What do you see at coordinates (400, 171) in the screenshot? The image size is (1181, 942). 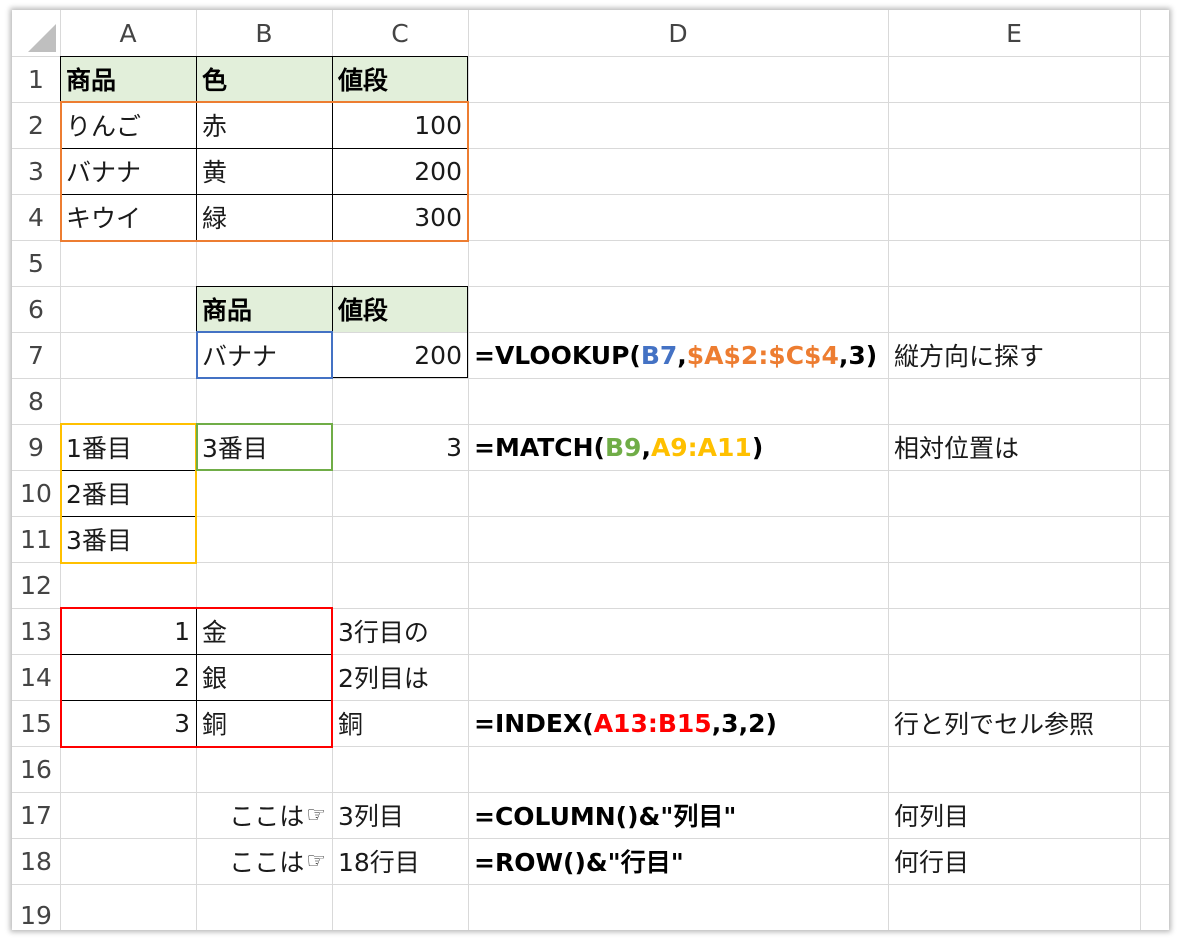 I see `cell-c3: 200` at bounding box center [400, 171].